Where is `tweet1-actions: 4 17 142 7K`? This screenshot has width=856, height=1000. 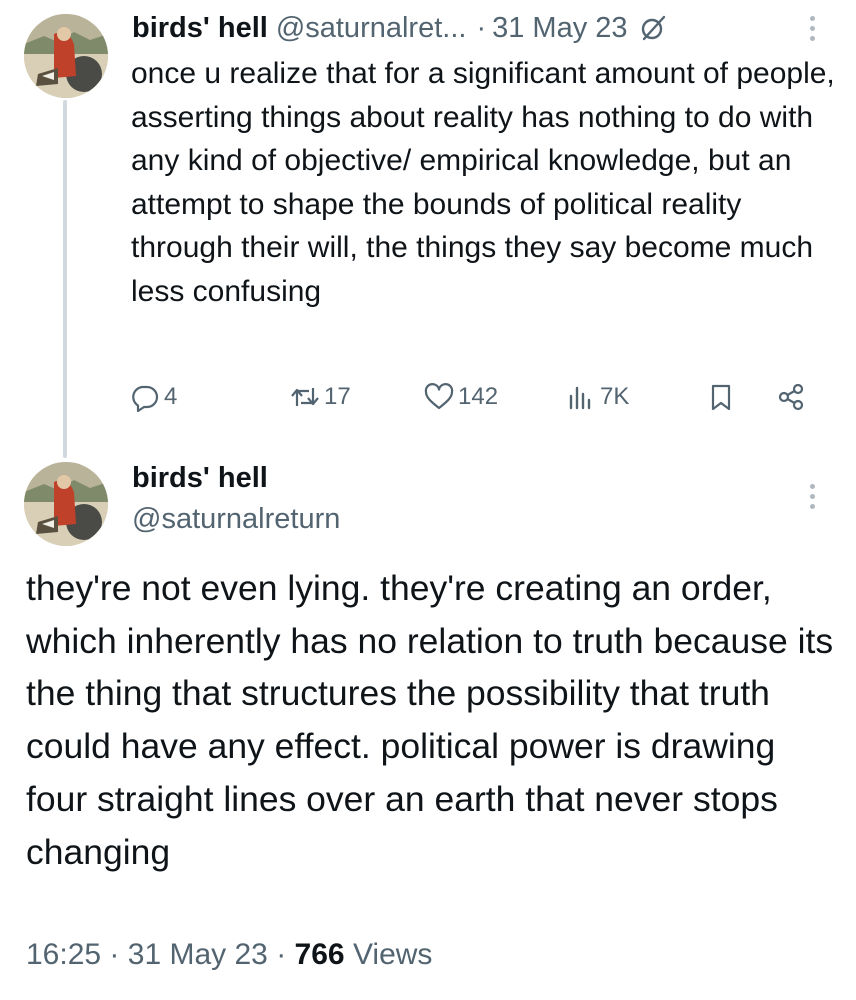
tweet1-actions: 4 17 142 7K is located at coordinates (480, 397).